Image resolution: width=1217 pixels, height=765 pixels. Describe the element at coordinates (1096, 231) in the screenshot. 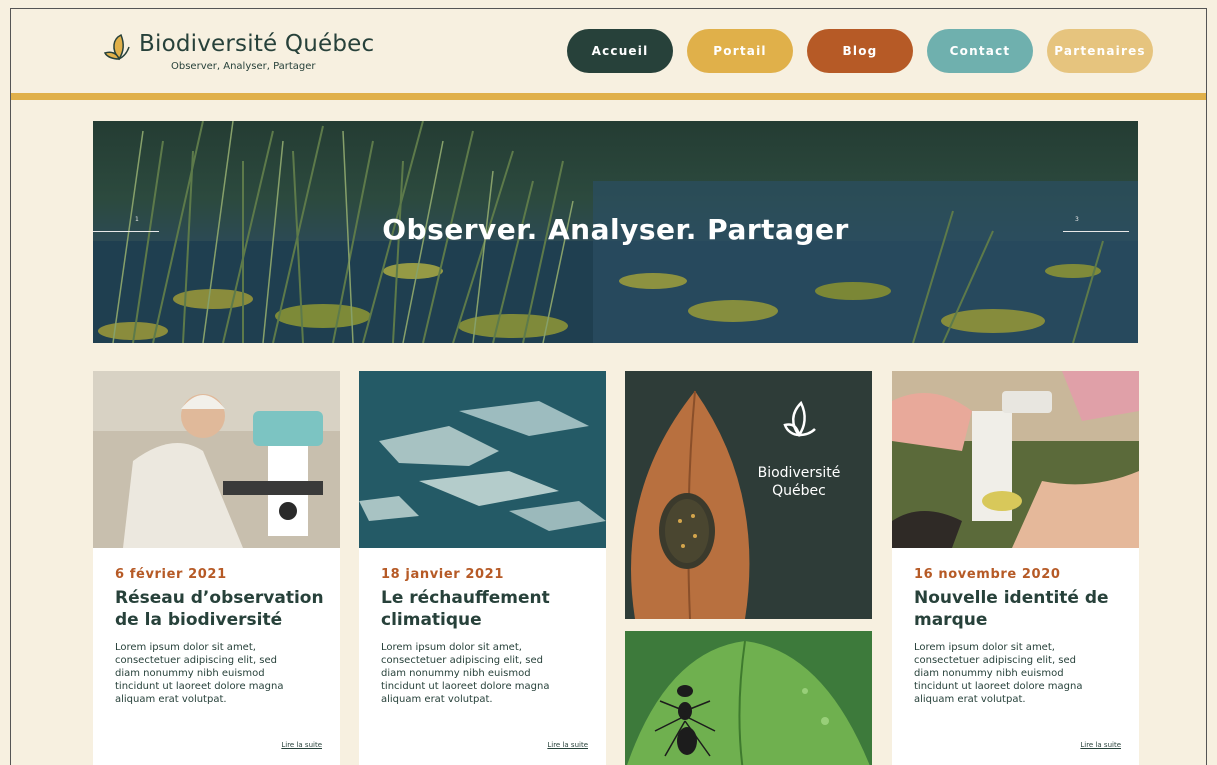

I see `hero-next-line` at that location.